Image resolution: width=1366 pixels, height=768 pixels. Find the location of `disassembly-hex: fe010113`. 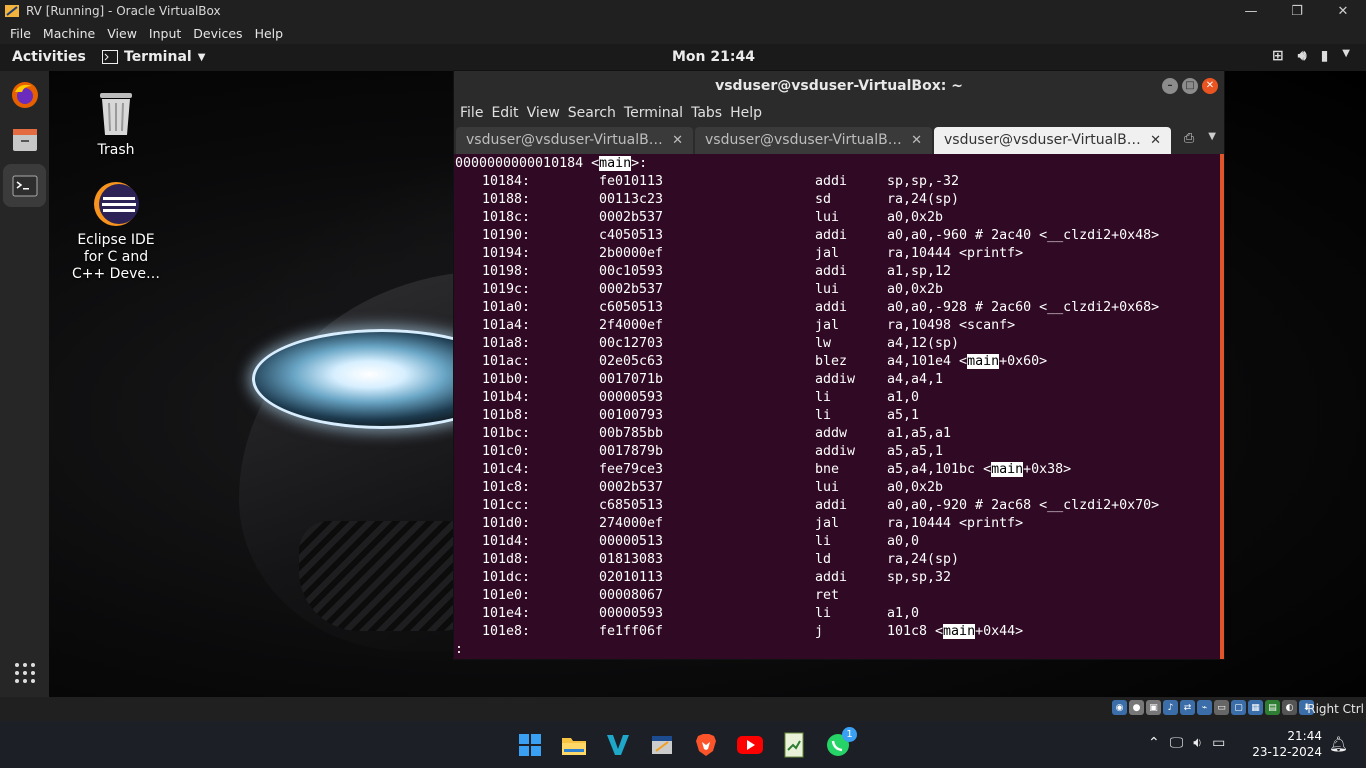

disassembly-hex: fe010113 is located at coordinates (631, 181).